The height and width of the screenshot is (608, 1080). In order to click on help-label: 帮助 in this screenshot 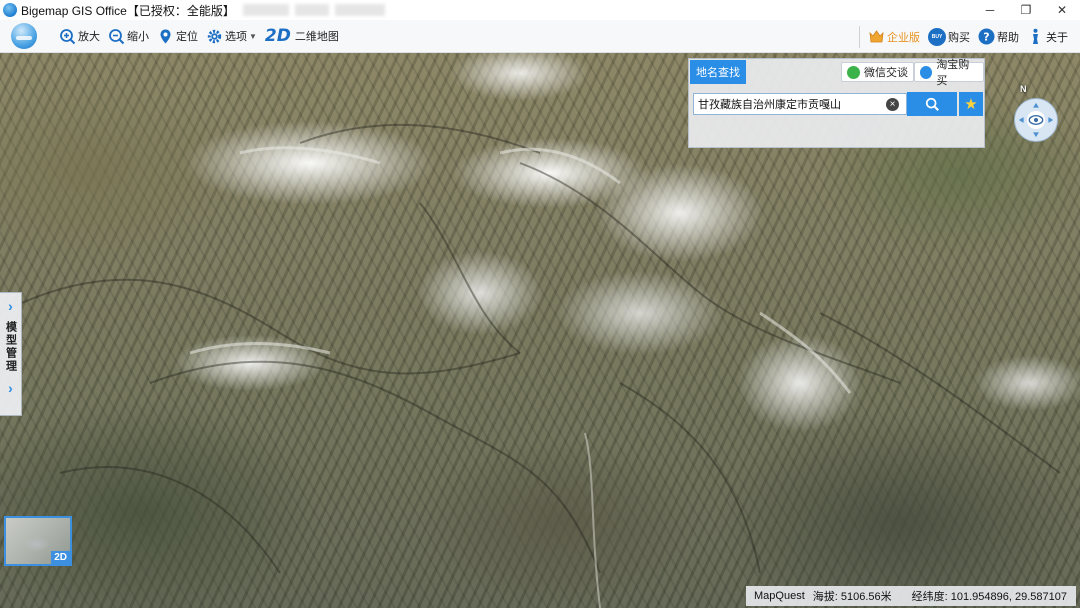, I will do `click(1008, 37)`.